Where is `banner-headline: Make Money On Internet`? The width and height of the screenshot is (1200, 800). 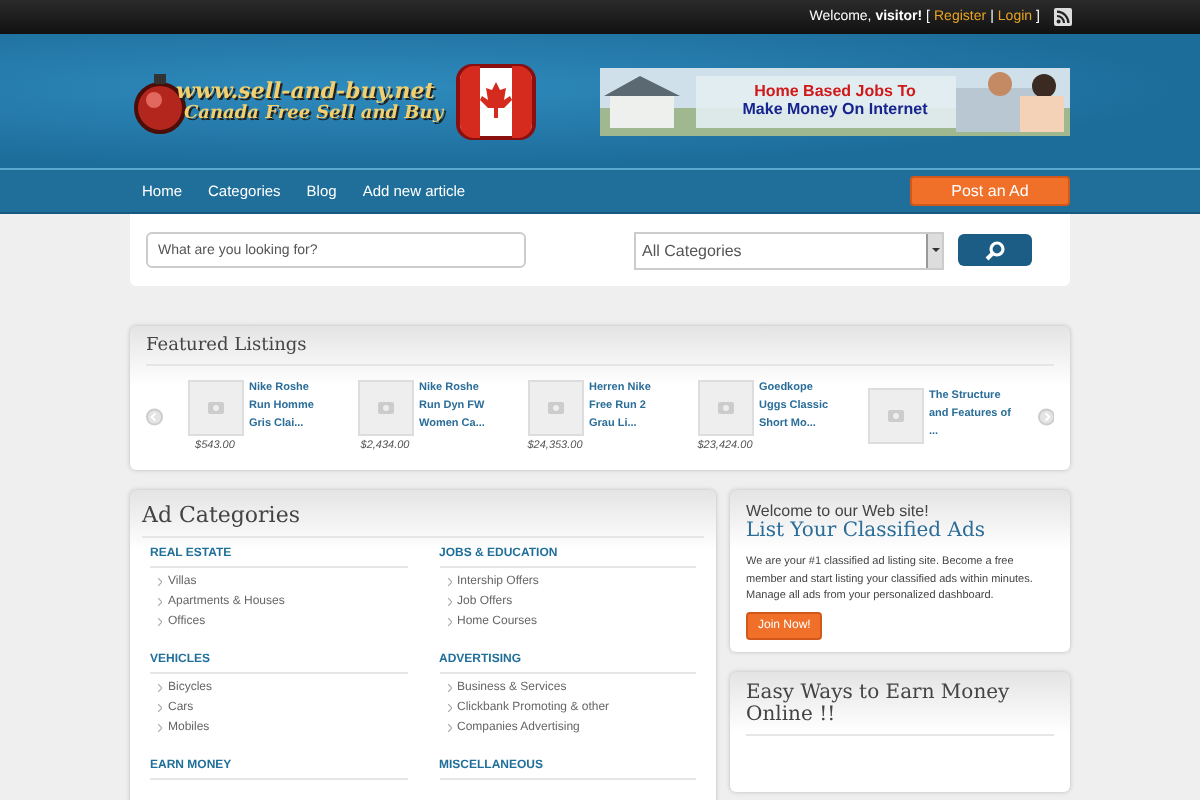 banner-headline: Make Money On Internet is located at coordinates (835, 108).